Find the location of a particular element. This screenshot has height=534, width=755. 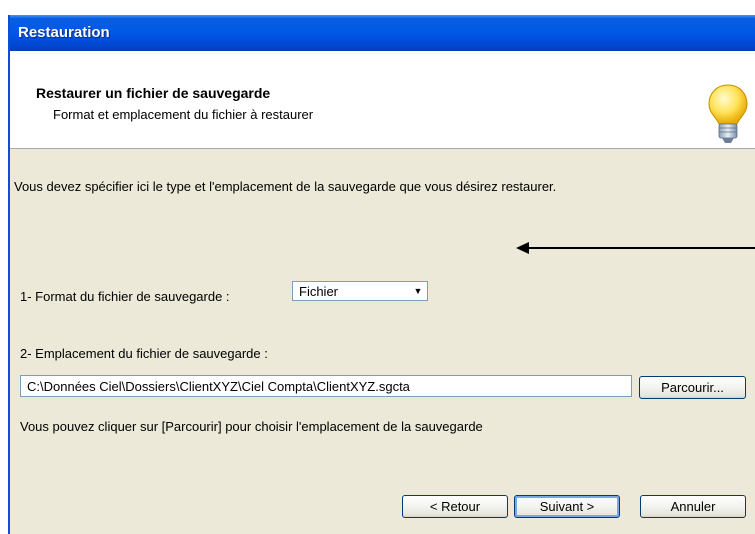

next-button: Suivant > is located at coordinates (567, 506).